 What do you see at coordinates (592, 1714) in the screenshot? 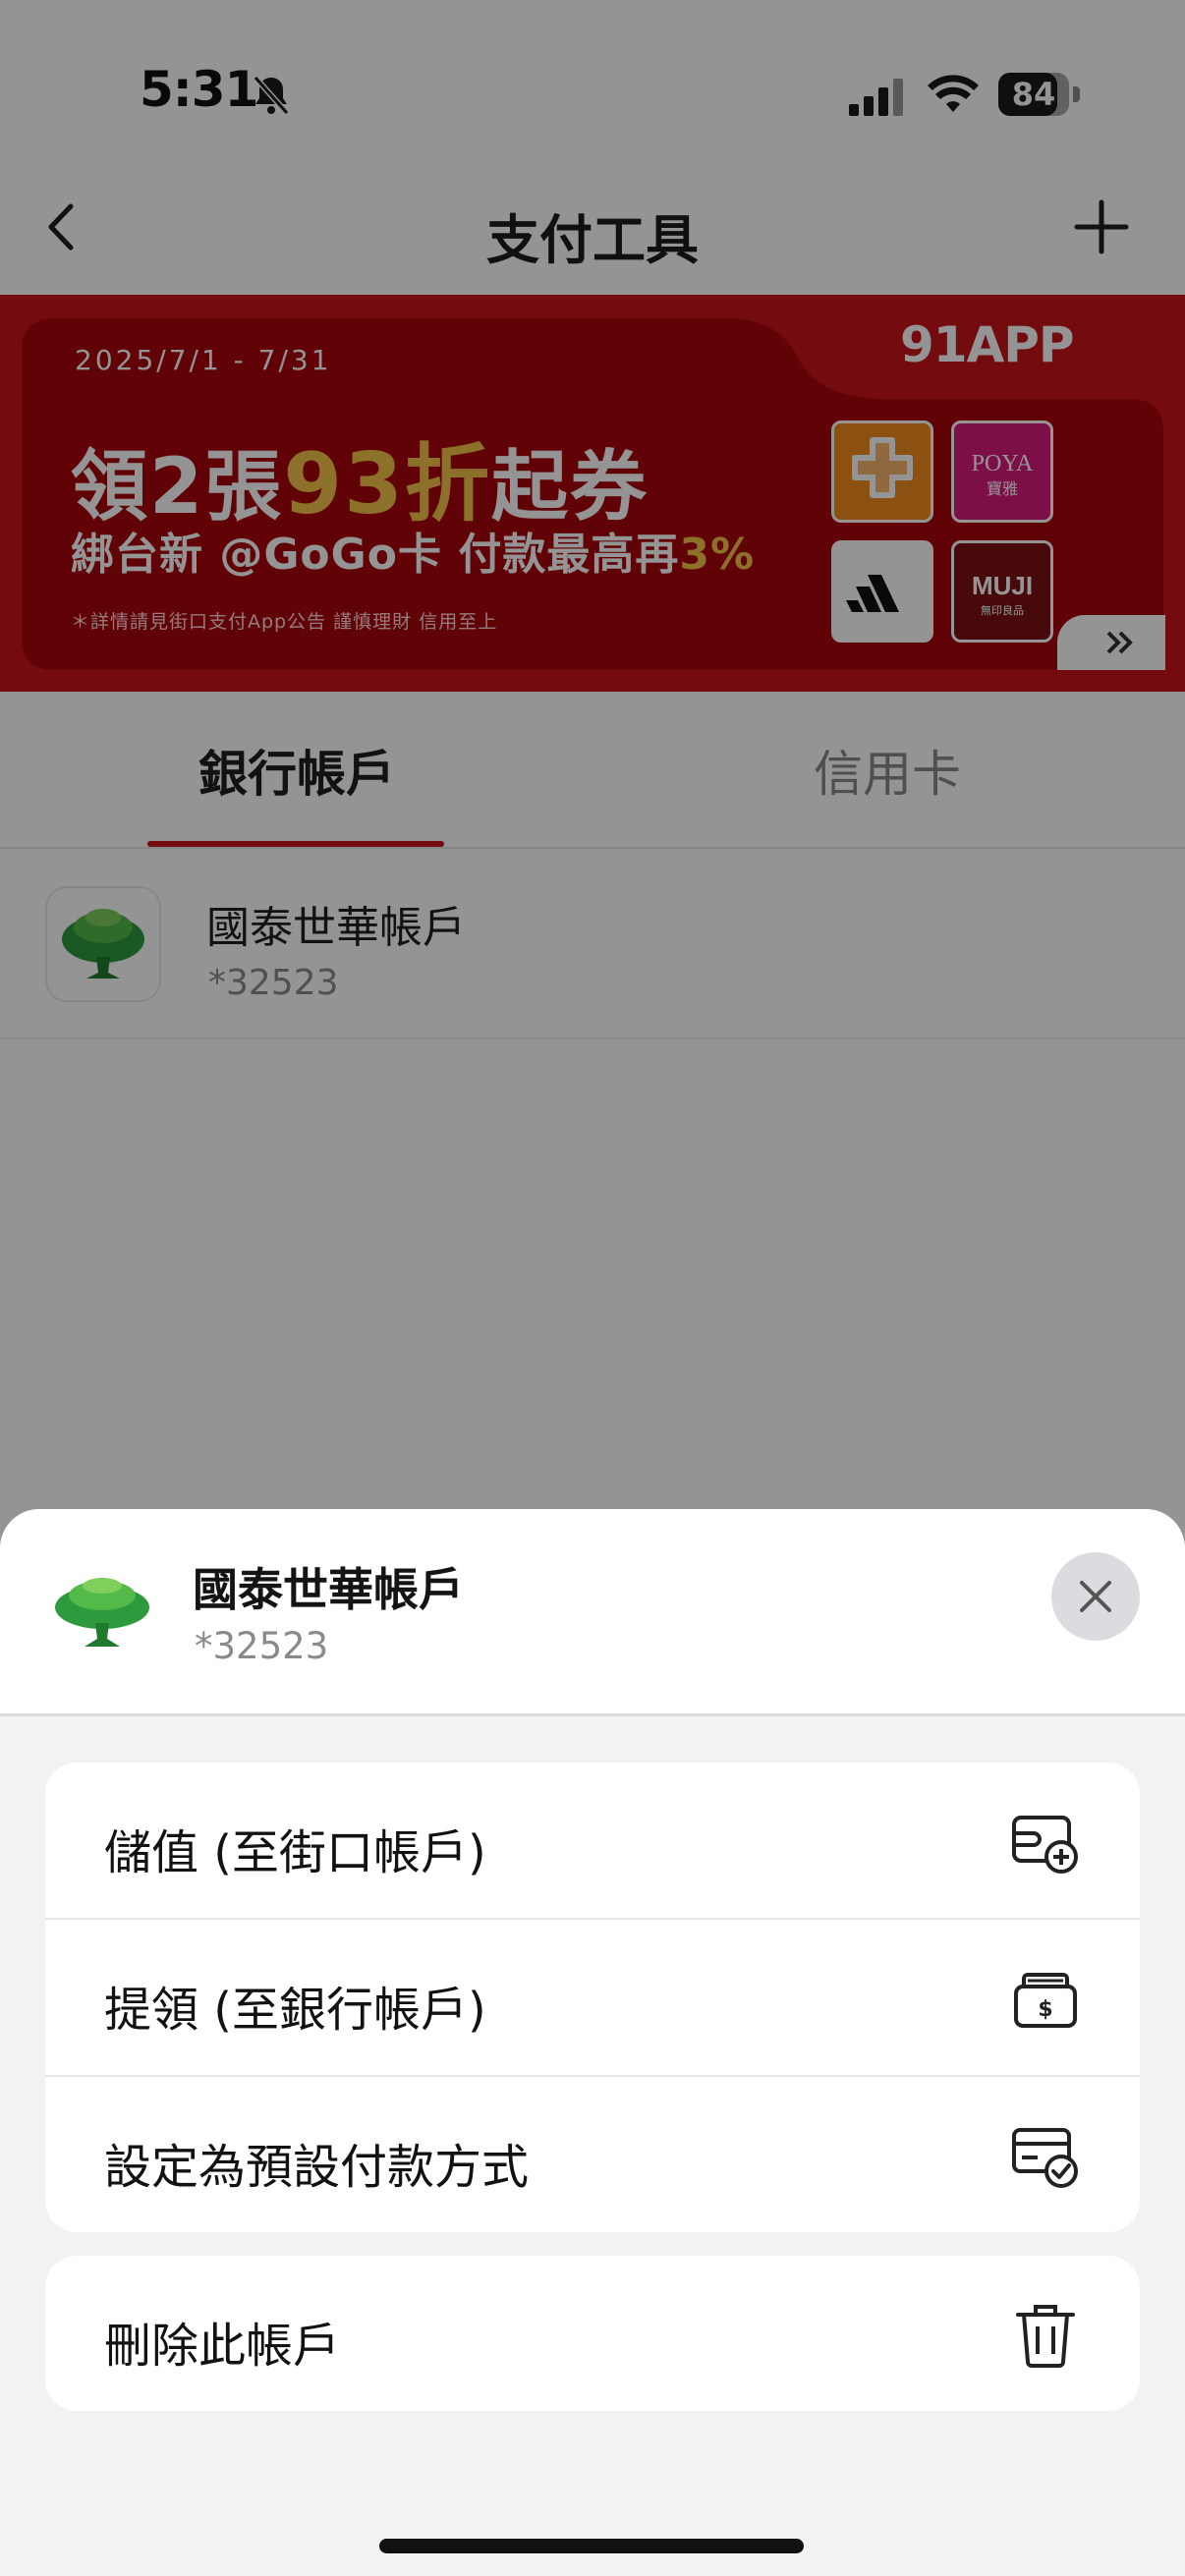
I see `divider` at bounding box center [592, 1714].